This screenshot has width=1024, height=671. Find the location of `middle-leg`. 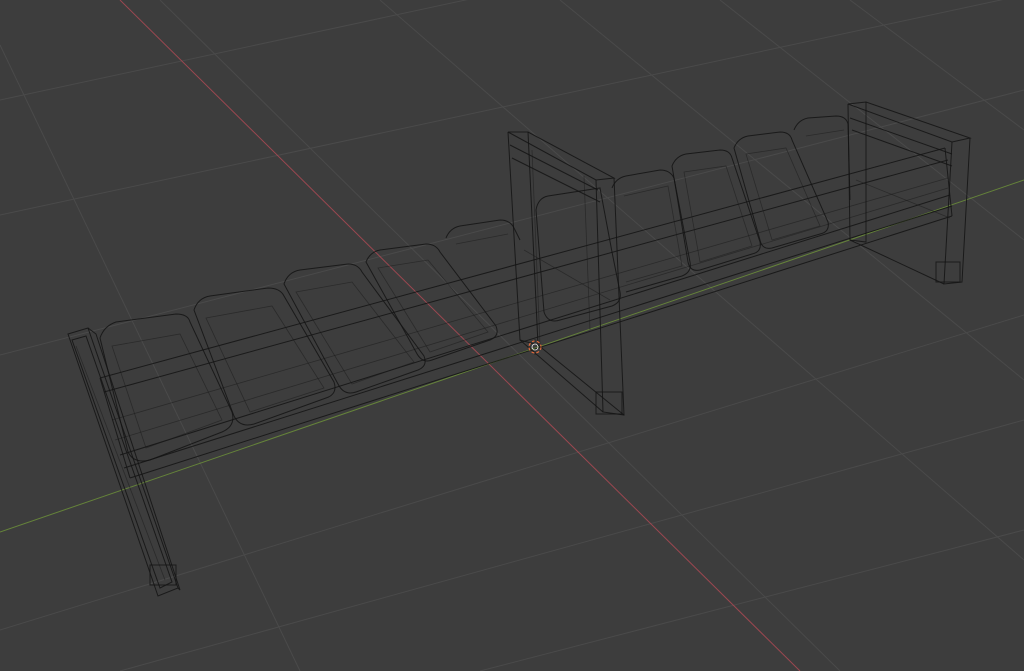

middle-leg is located at coordinates (566, 273).